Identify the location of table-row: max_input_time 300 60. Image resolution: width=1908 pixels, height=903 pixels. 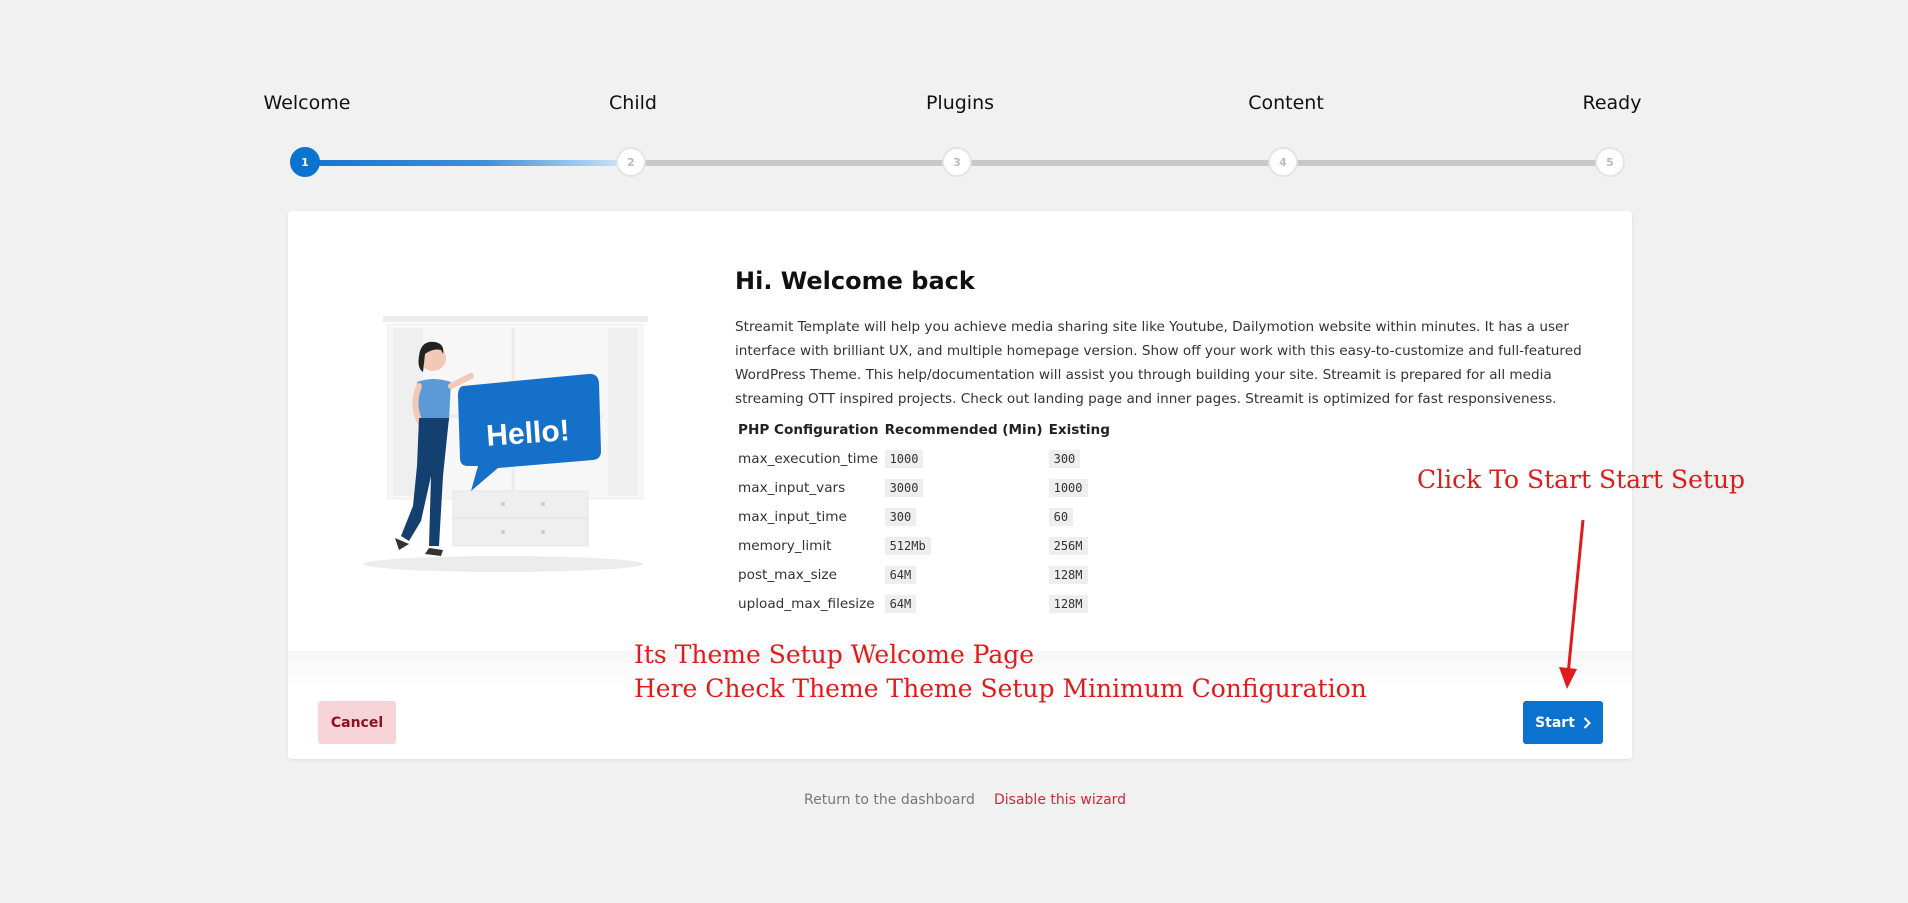
(924, 516).